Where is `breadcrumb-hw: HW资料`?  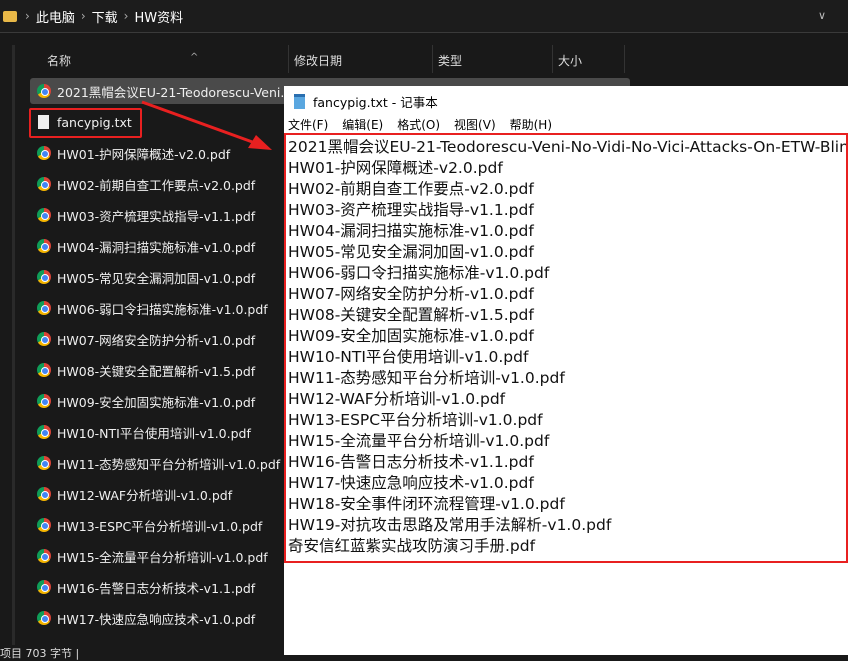
breadcrumb-hw: HW资料 is located at coordinates (158, 16).